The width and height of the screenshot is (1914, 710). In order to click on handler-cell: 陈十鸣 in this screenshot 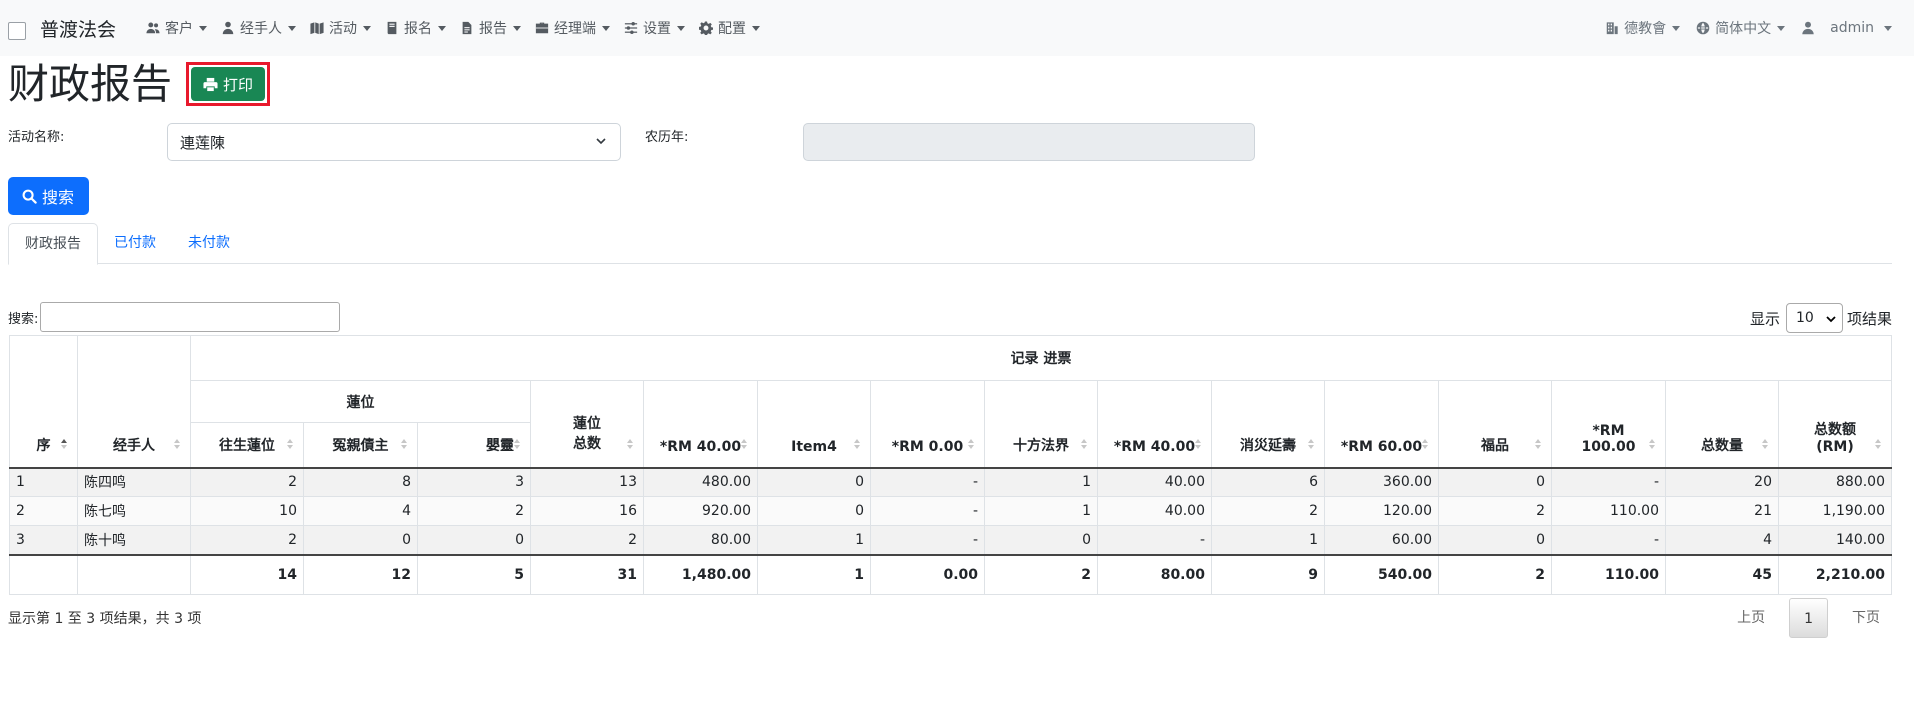, I will do `click(134, 540)`.